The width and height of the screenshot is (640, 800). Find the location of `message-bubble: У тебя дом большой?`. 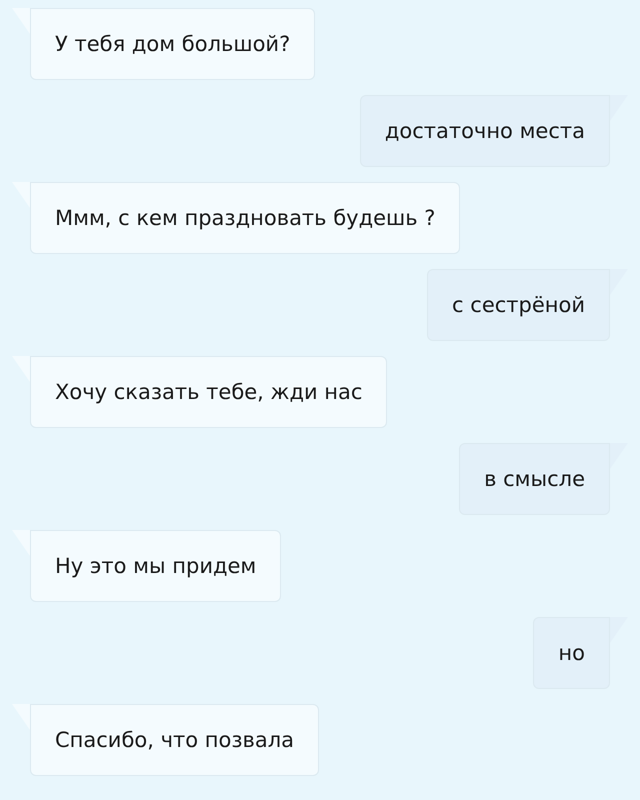

message-bubble: У тебя дом большой? is located at coordinates (173, 44).